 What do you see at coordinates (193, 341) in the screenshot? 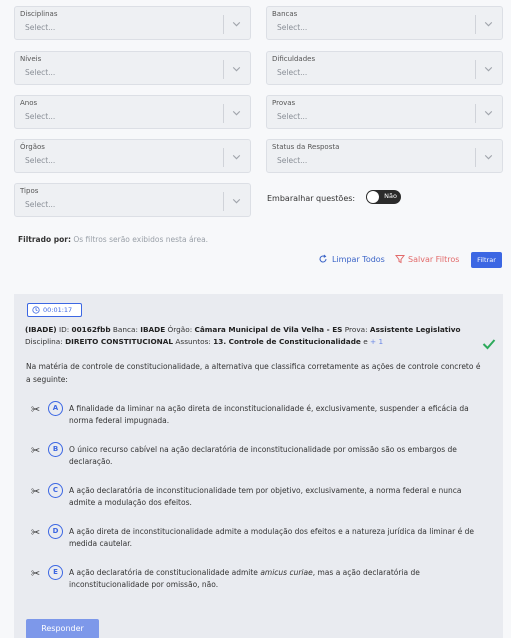
I see `meta-assuntos-label: Assuntos:` at bounding box center [193, 341].